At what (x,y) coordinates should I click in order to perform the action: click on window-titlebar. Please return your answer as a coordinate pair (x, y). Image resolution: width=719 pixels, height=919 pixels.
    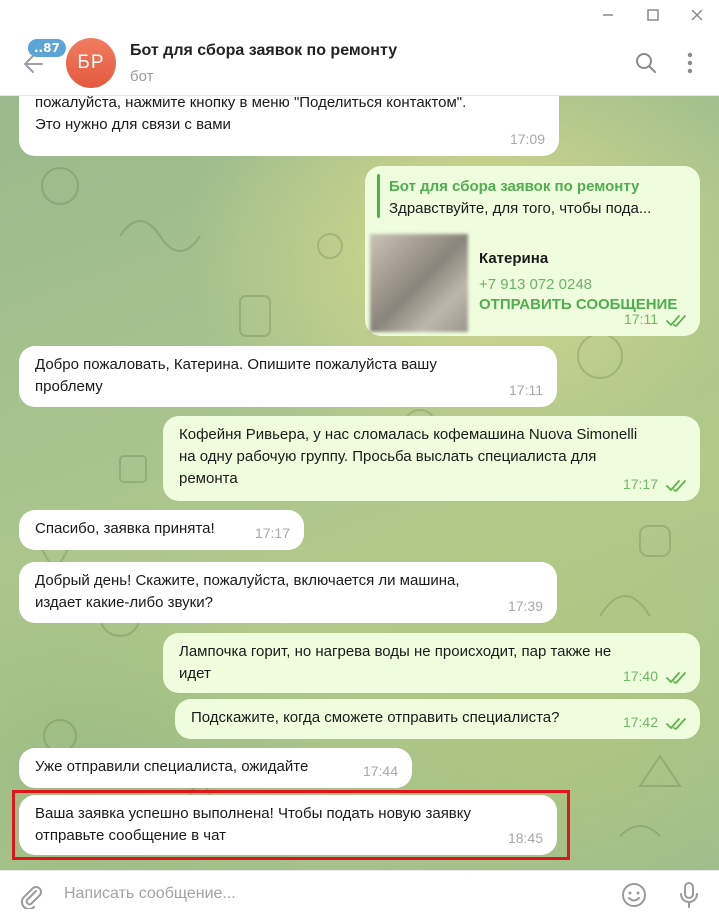
    Looking at the image, I should click on (359, 15).